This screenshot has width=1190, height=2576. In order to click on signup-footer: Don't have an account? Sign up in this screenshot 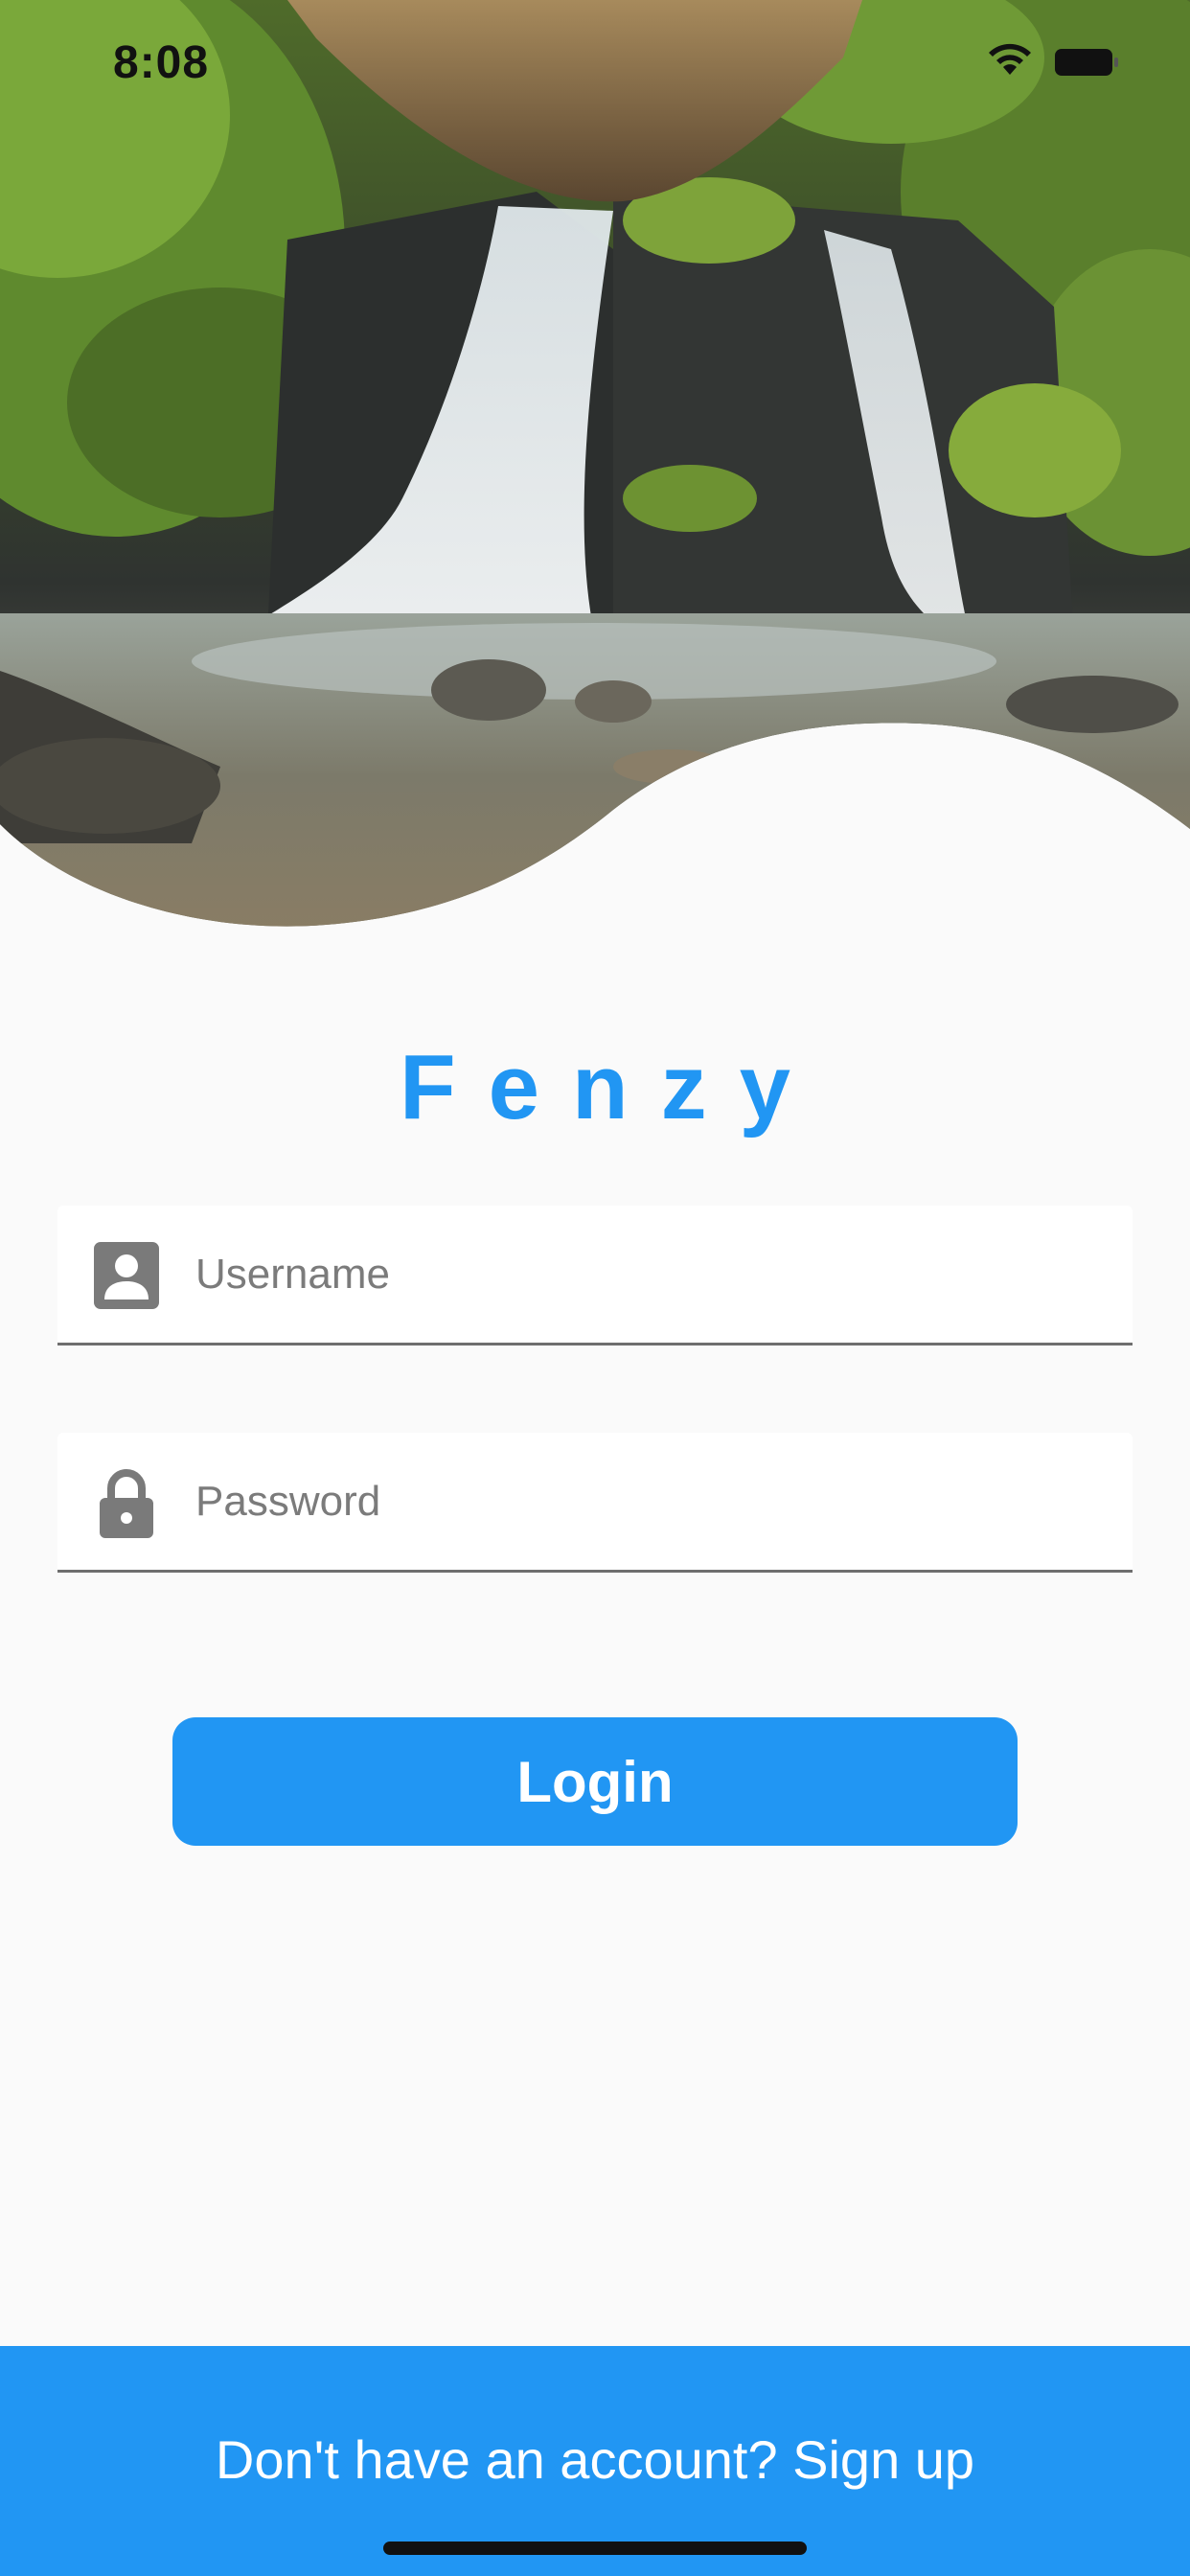, I will do `click(595, 2461)`.